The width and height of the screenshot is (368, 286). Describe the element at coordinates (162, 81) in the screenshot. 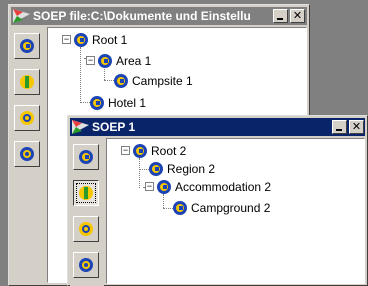

I see `tree-item-label: Campsite 1` at that location.